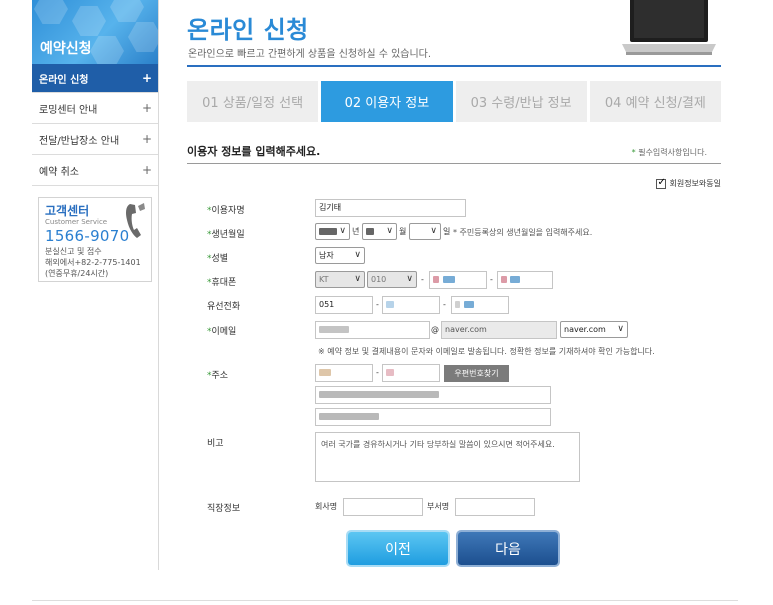 The height and width of the screenshot is (605, 773). I want to click on cs-line: 분실신고 및 접수, so click(73, 251).